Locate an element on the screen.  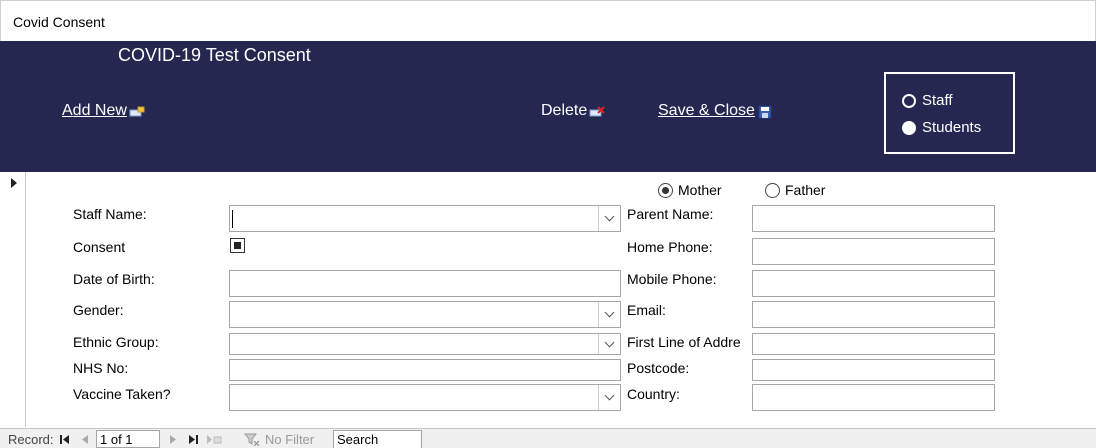
dob-field is located at coordinates (425, 283).